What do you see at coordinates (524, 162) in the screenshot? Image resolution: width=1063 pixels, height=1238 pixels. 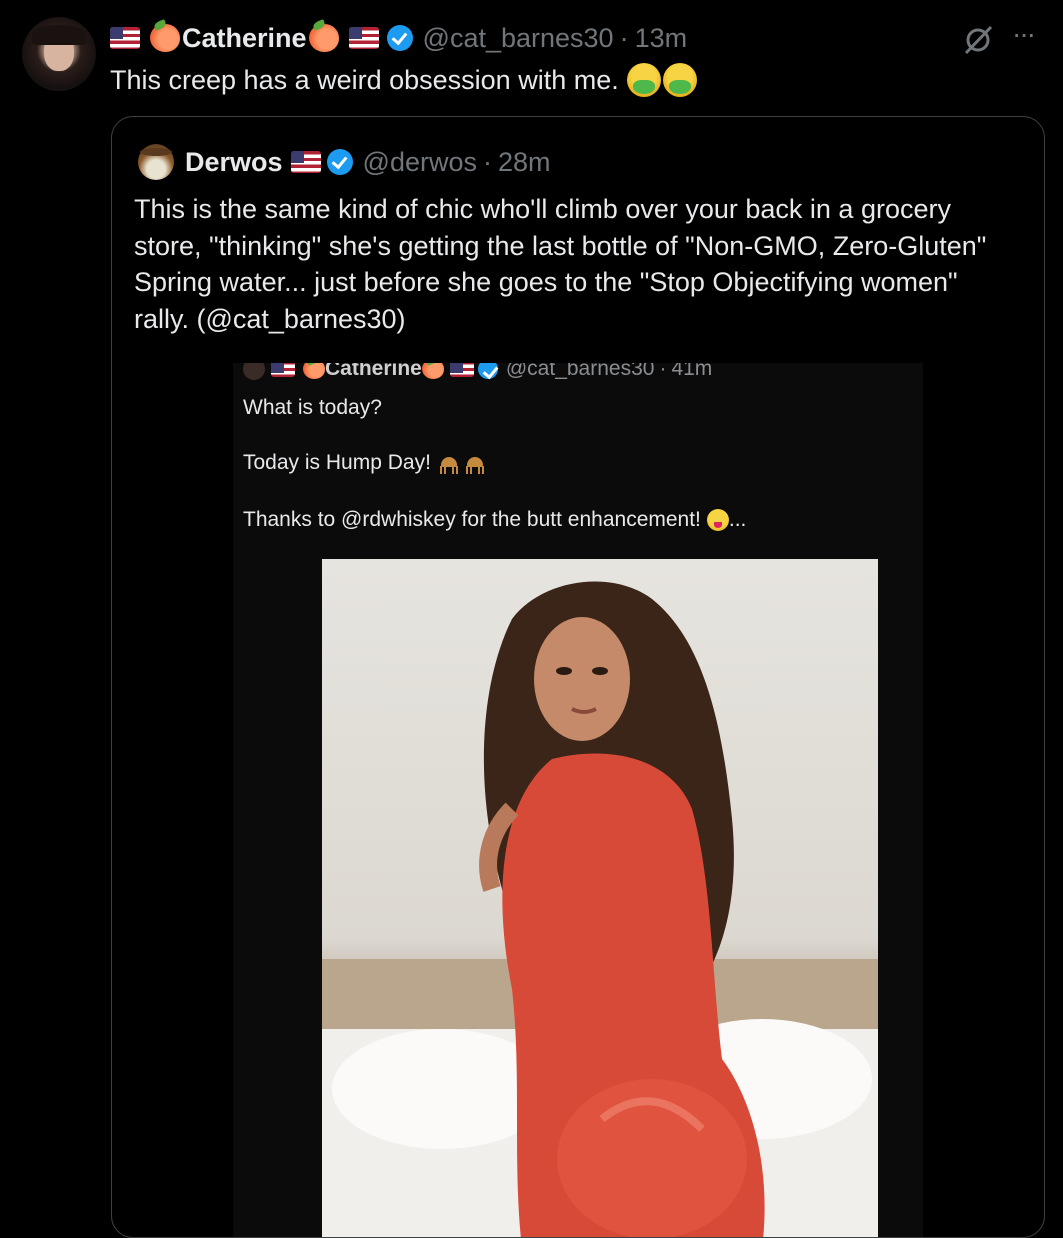 I see `quoted-time: 28m` at bounding box center [524, 162].